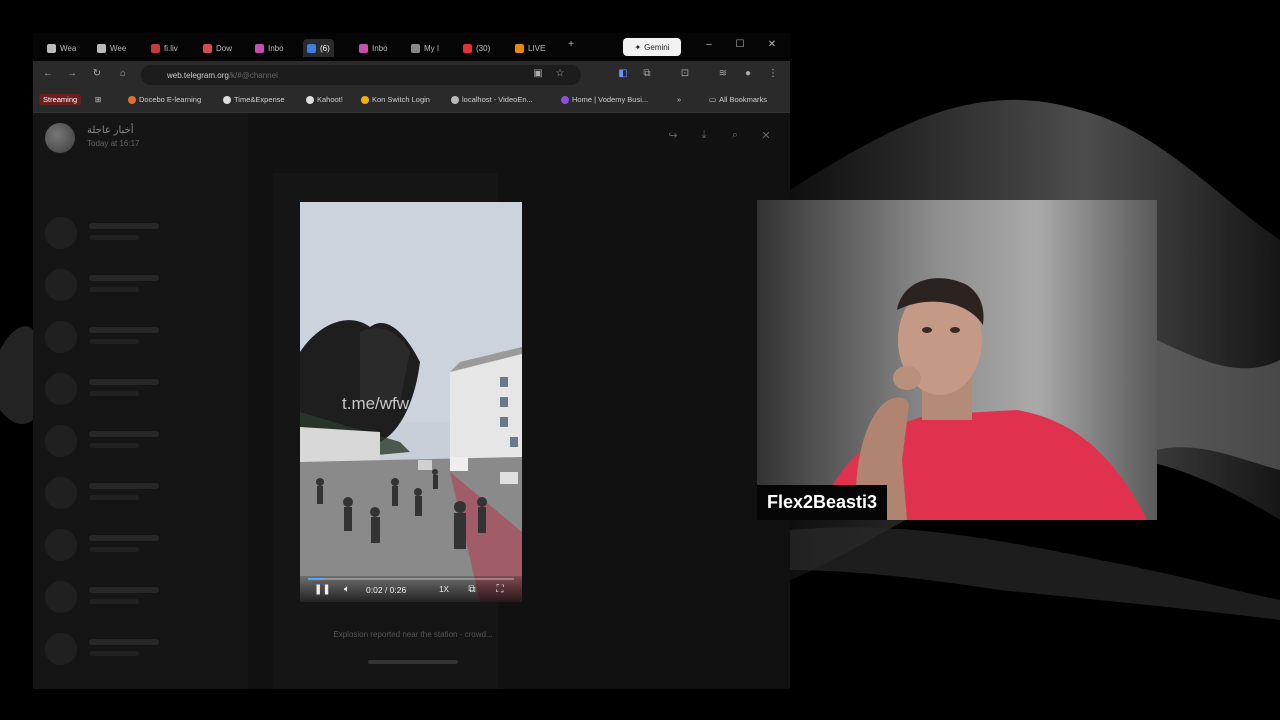  I want to click on extension-icon: ◧, so click(623, 73).